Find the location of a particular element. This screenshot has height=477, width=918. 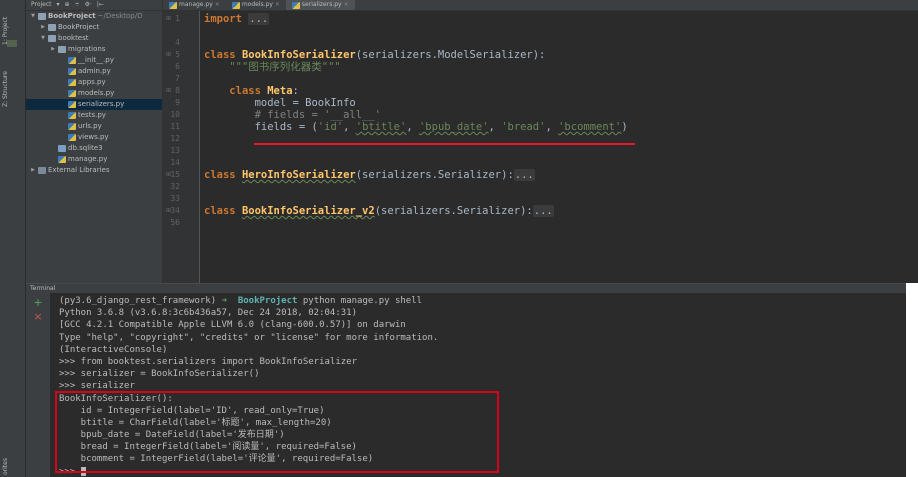

class-base: (serializers.ModelSerializer): is located at coordinates (450, 55).